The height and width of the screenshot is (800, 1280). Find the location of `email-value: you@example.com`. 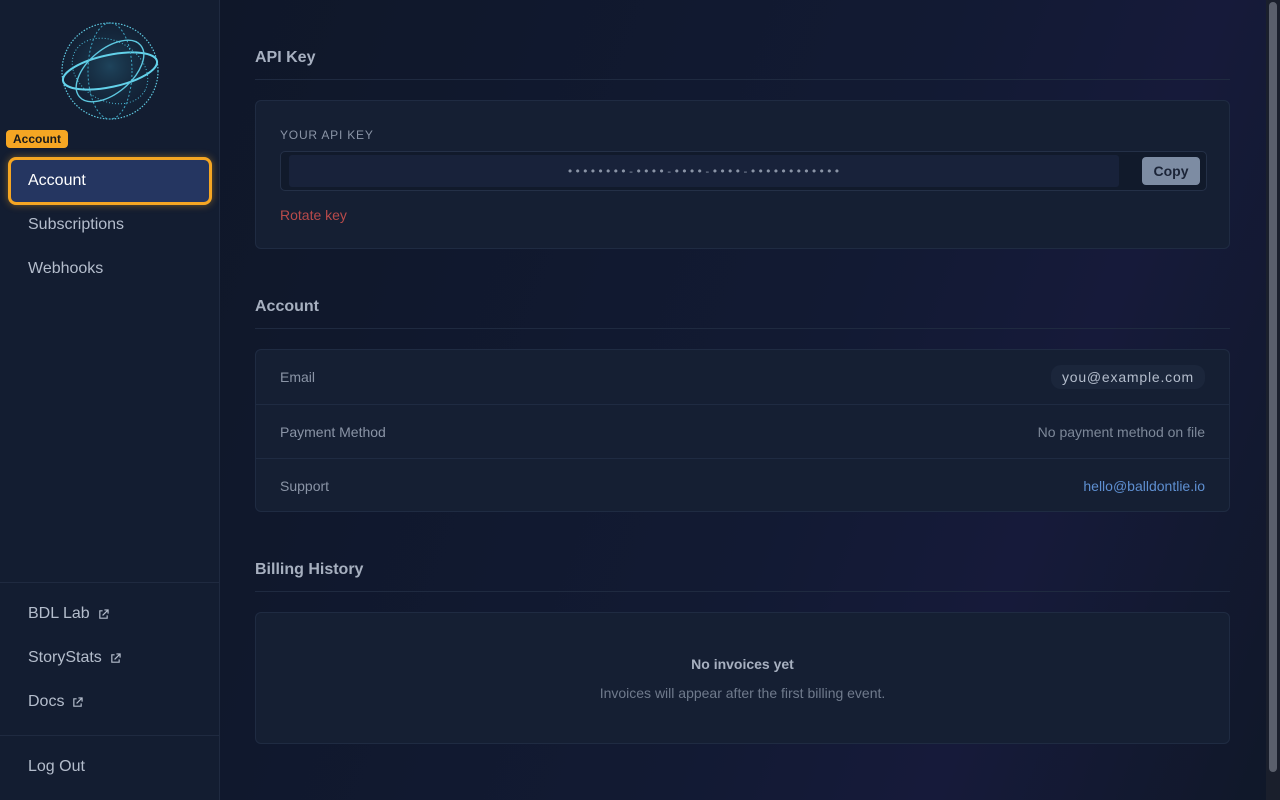

email-value: you@example.com is located at coordinates (1127, 377).